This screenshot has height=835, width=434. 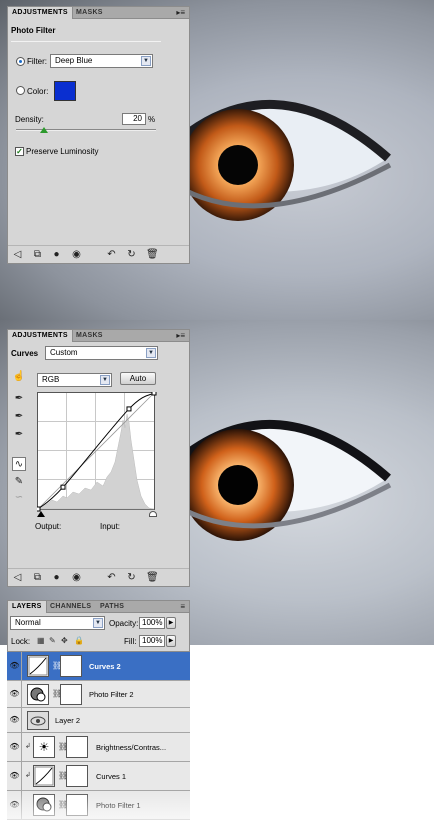 What do you see at coordinates (64, 640) in the screenshot?
I see `lock-position-icon: ✥` at bounding box center [64, 640].